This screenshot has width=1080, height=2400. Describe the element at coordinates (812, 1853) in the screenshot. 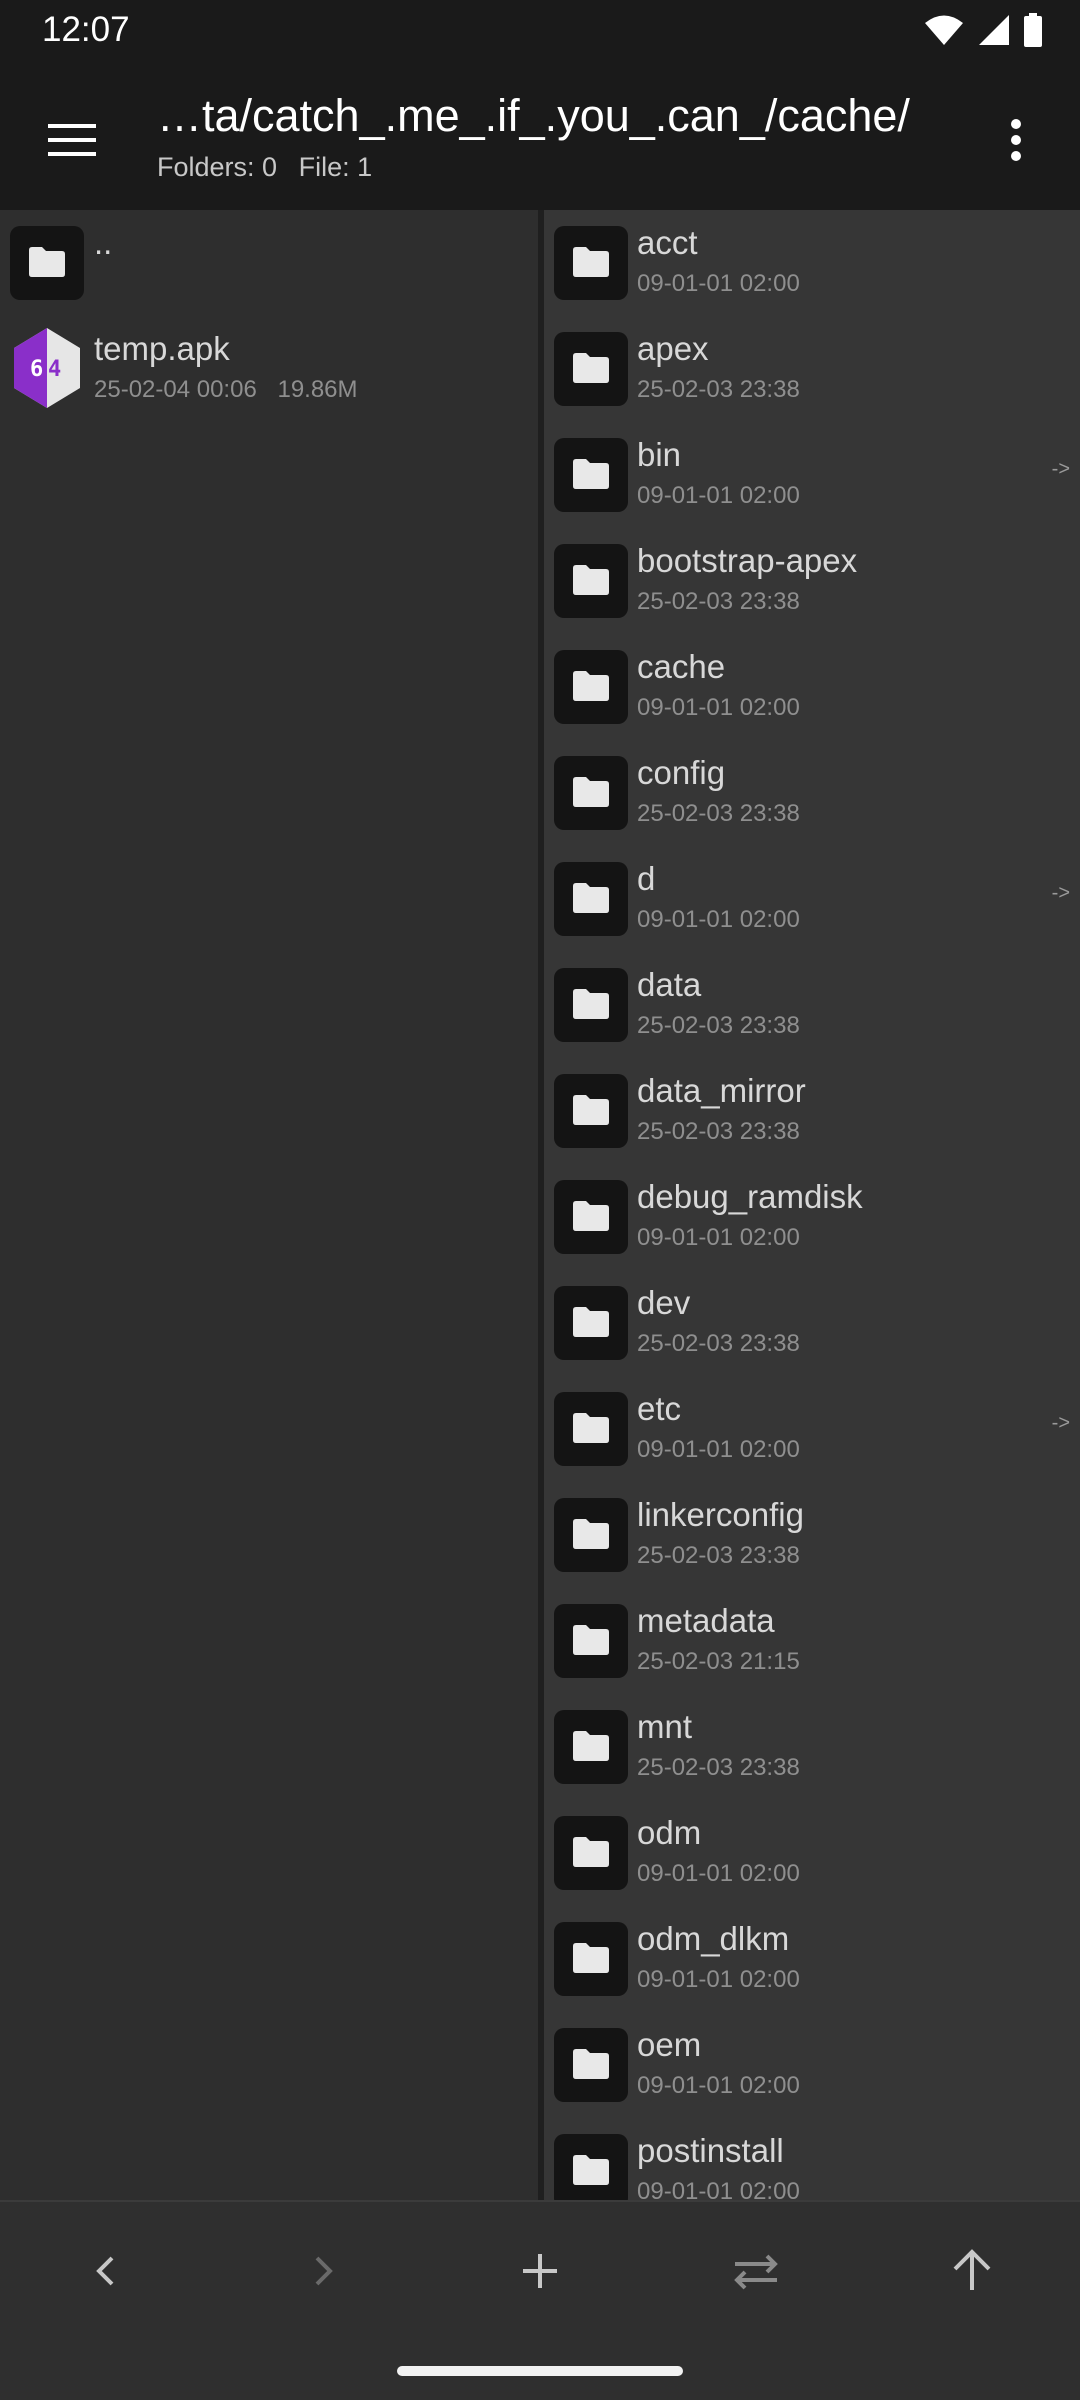

I see `list-item: odm 09-01-01 02:00` at that location.